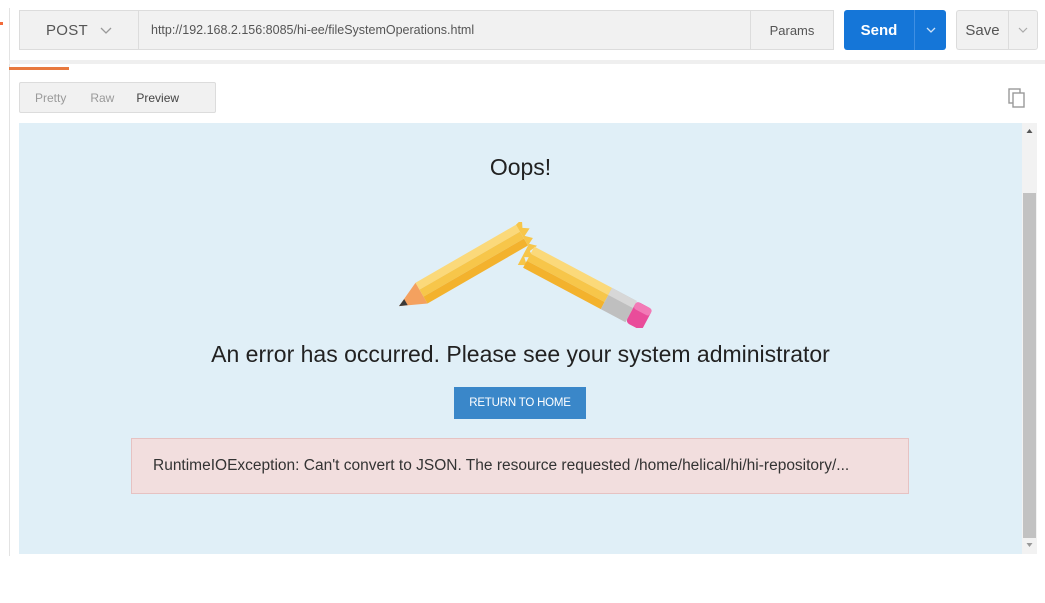 The image size is (1045, 603). I want to click on send-label: Send, so click(879, 30).